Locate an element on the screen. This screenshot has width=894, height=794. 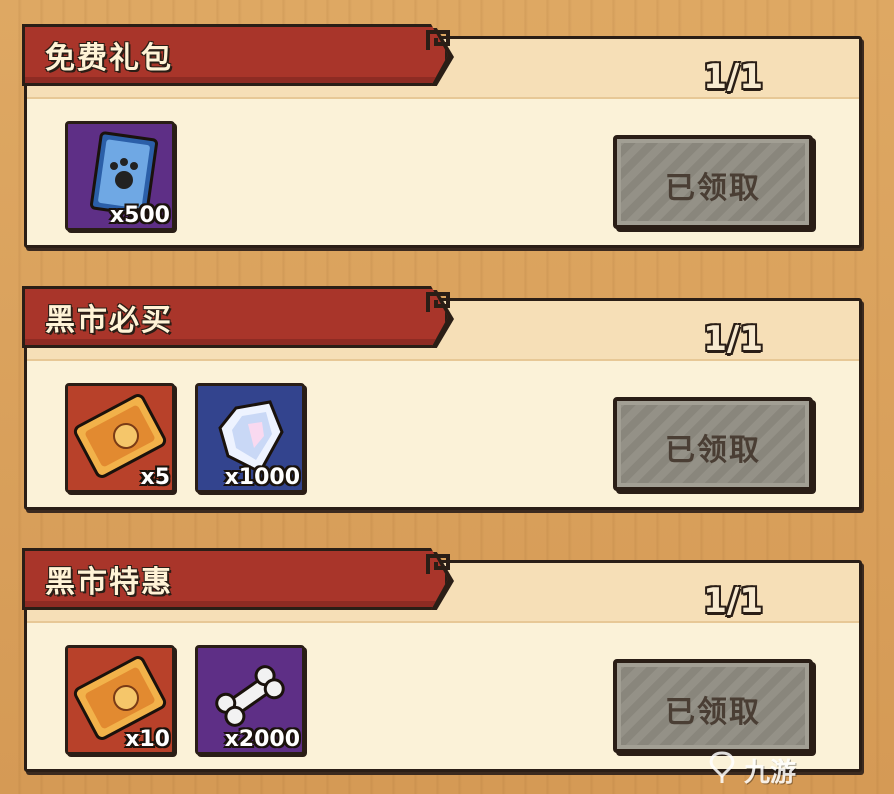
title-ribbon: 黑市特惠 is located at coordinates (235, 579).